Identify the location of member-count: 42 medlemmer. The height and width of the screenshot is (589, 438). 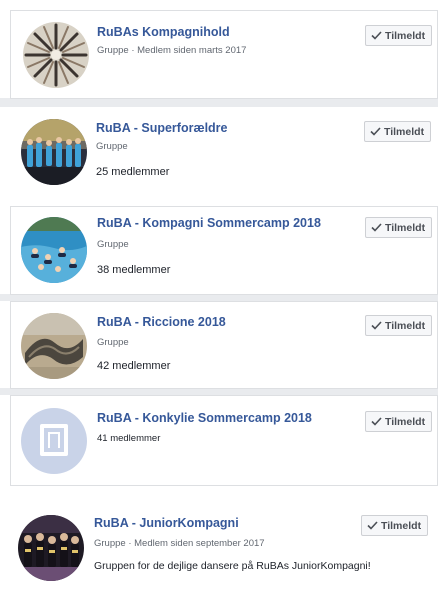
(134, 366).